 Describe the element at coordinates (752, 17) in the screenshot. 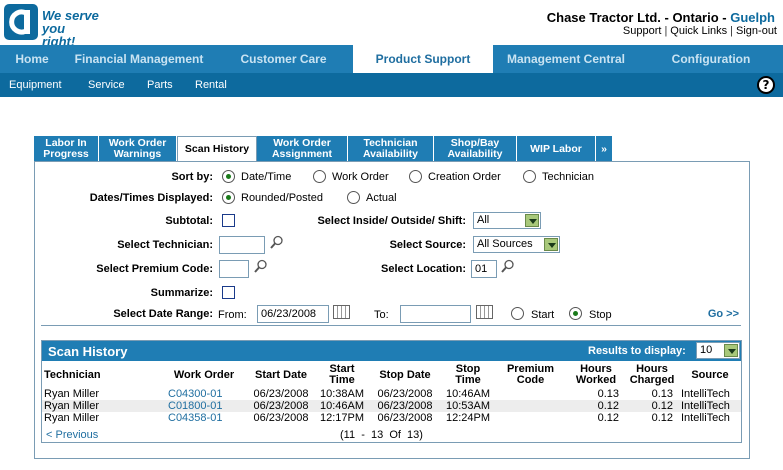

I see `company-city: Guelph` at that location.